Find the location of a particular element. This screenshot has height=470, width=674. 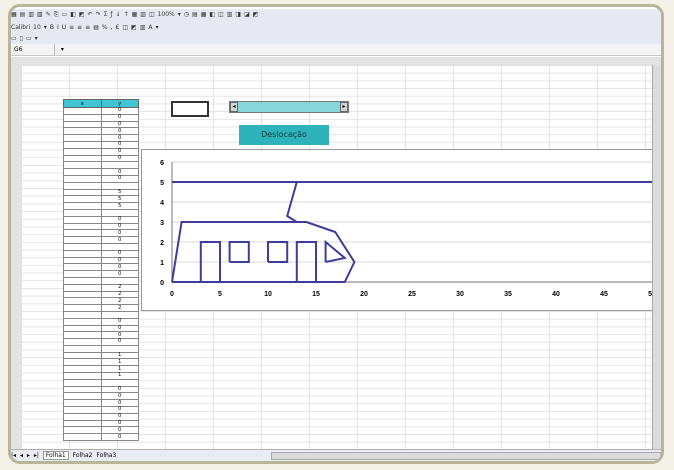

deslocacao-button: Deslocação is located at coordinates (284, 135).